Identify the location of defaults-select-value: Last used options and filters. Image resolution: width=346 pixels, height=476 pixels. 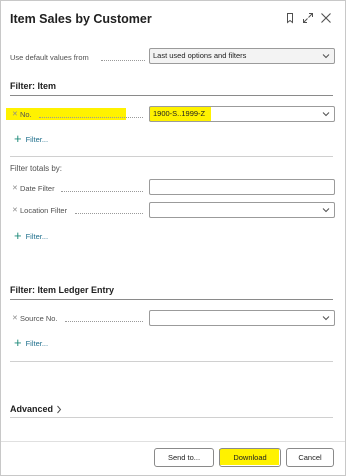
(200, 55).